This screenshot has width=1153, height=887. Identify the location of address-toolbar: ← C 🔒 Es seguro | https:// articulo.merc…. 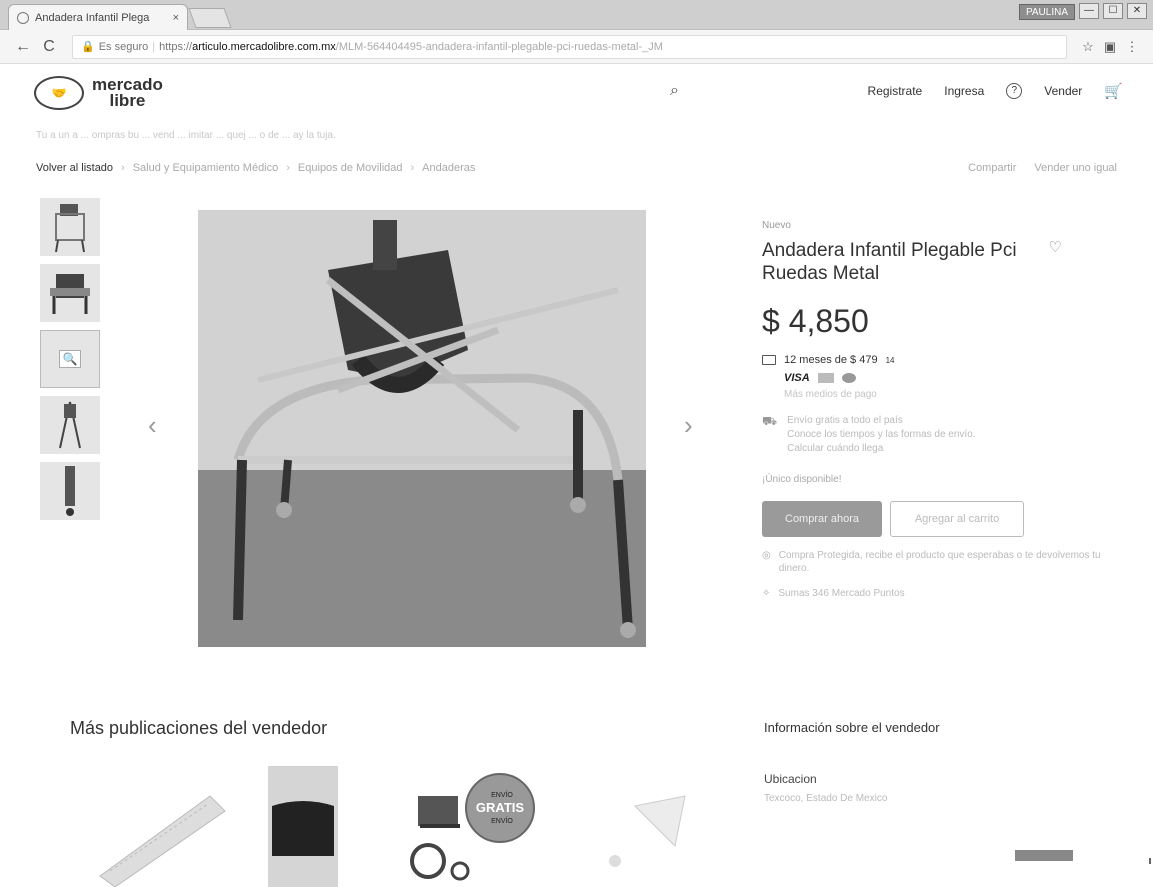
(576, 47).